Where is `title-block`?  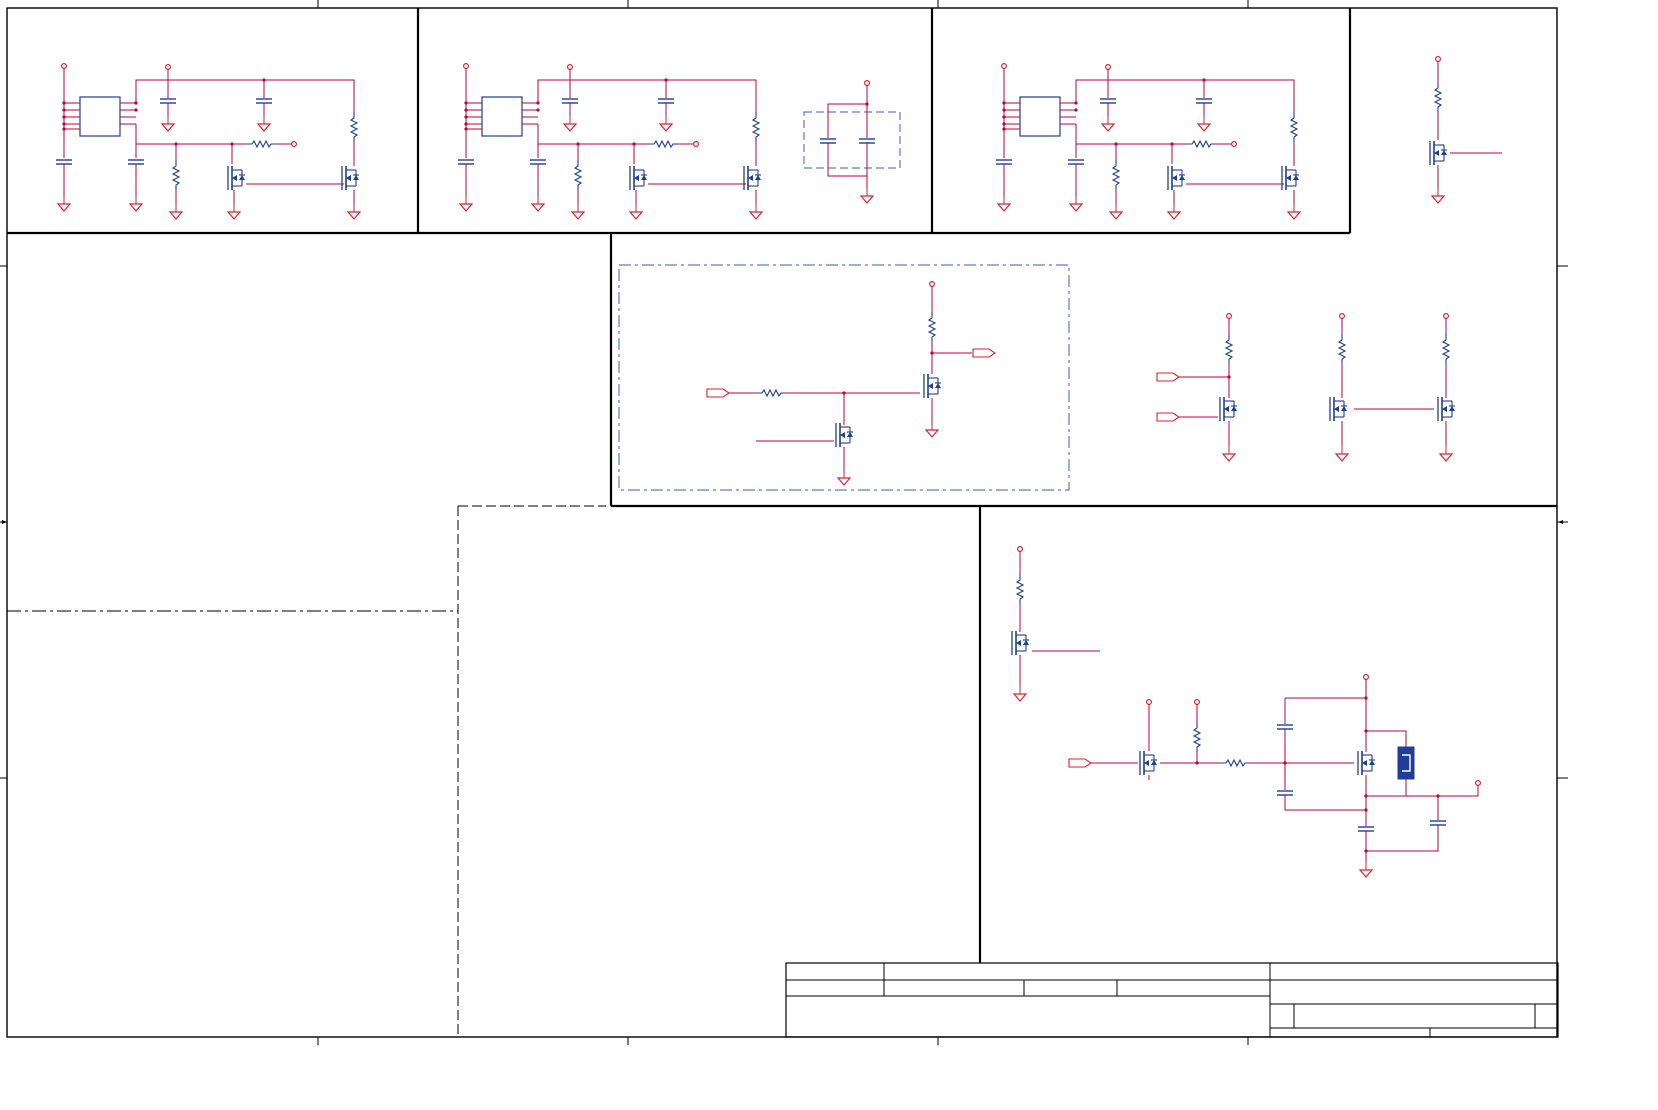 title-block is located at coordinates (1172, 1000).